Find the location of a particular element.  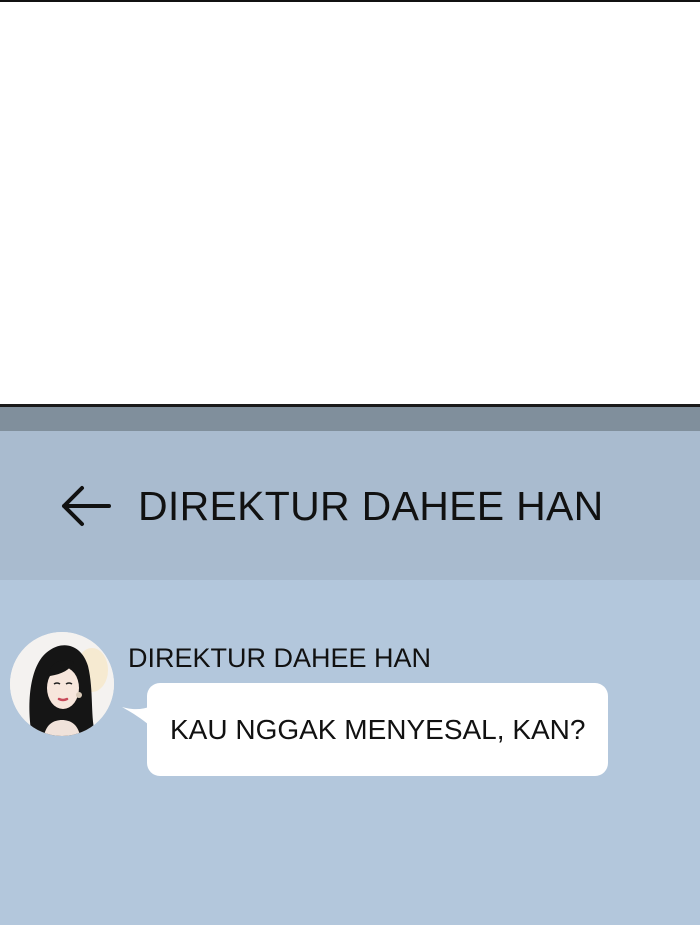

message-text: KAU NGGAK MENYESAL, KAN? is located at coordinates (378, 729).